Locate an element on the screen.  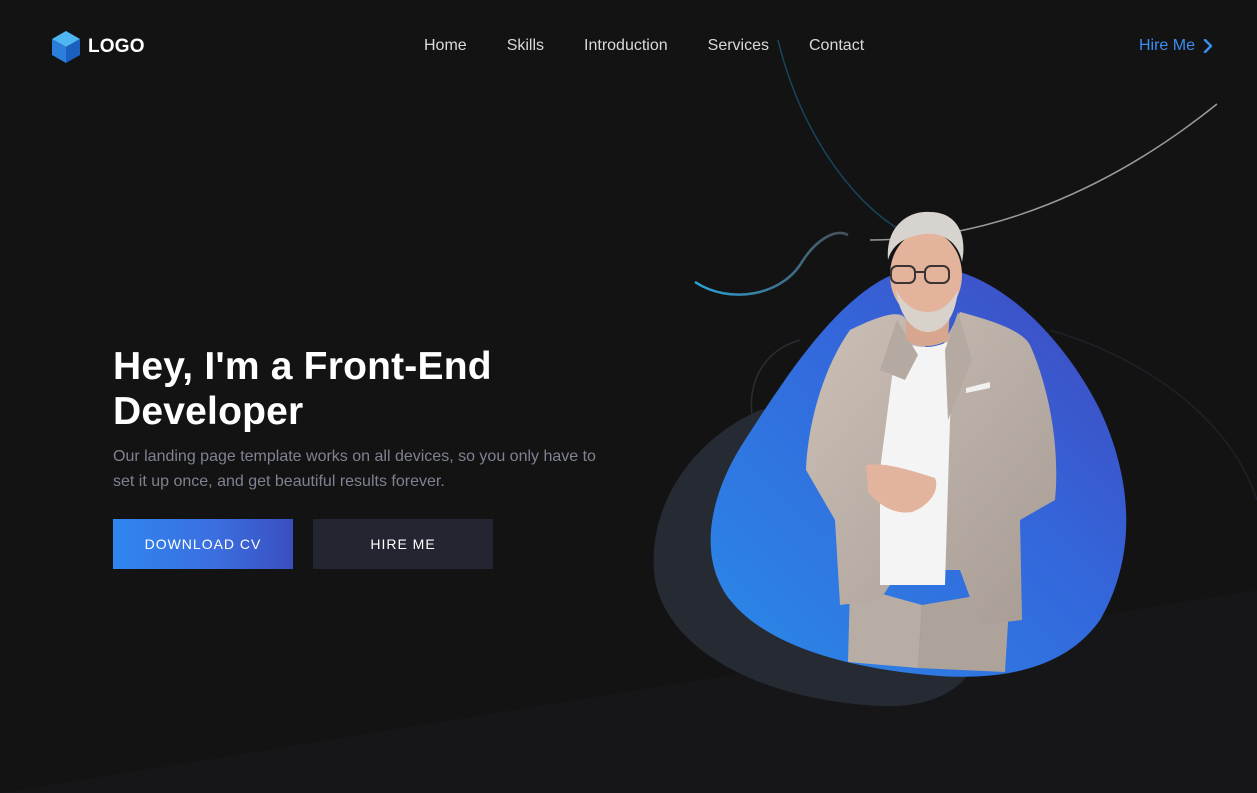
chevron-right-icon is located at coordinates (1208, 46).